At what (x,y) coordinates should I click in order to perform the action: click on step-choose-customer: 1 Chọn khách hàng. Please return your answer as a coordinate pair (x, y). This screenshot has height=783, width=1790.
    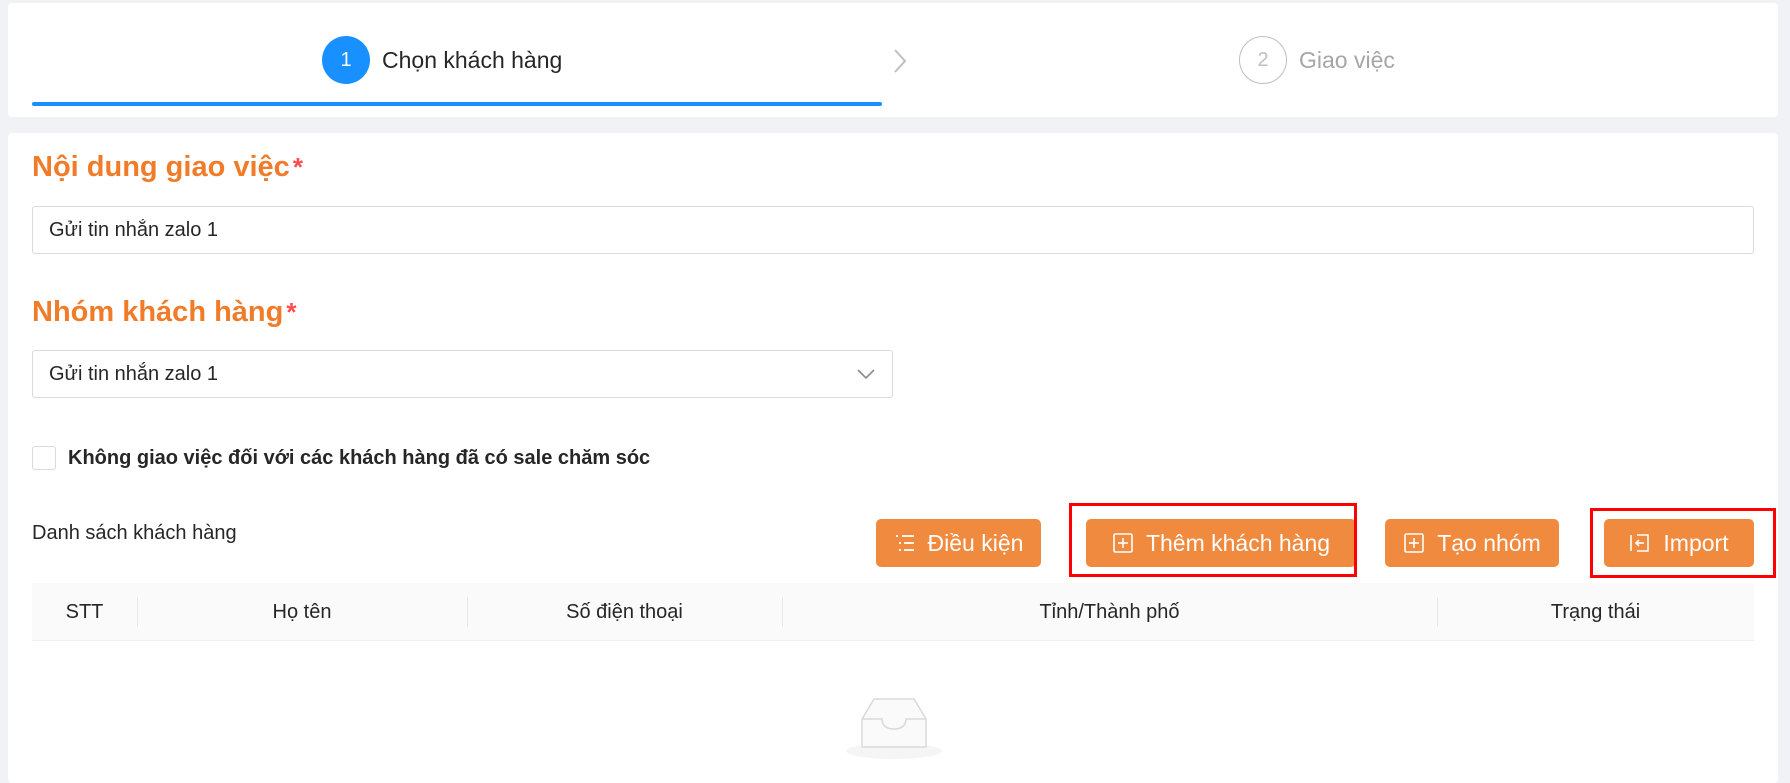
    Looking at the image, I should click on (442, 60).